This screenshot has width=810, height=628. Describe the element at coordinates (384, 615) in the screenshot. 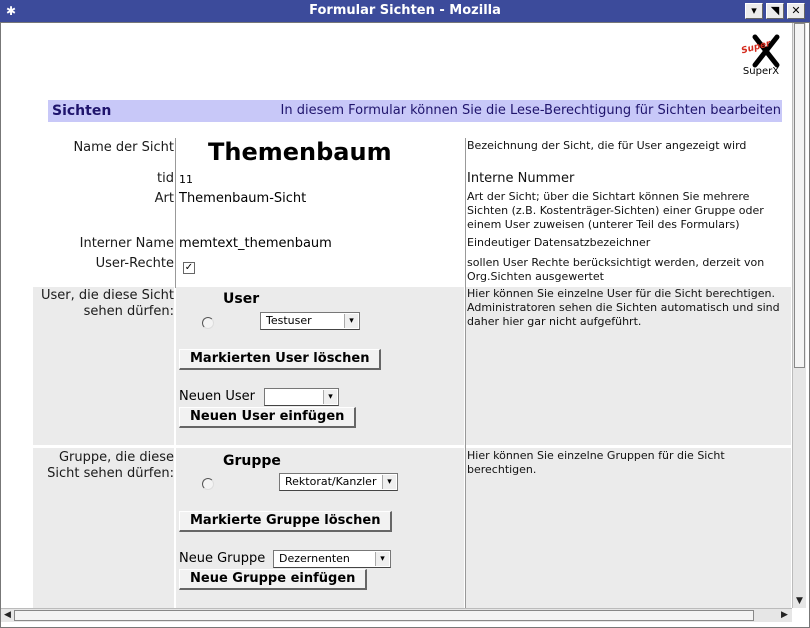

I see `horizontal-scroll-thumb` at that location.